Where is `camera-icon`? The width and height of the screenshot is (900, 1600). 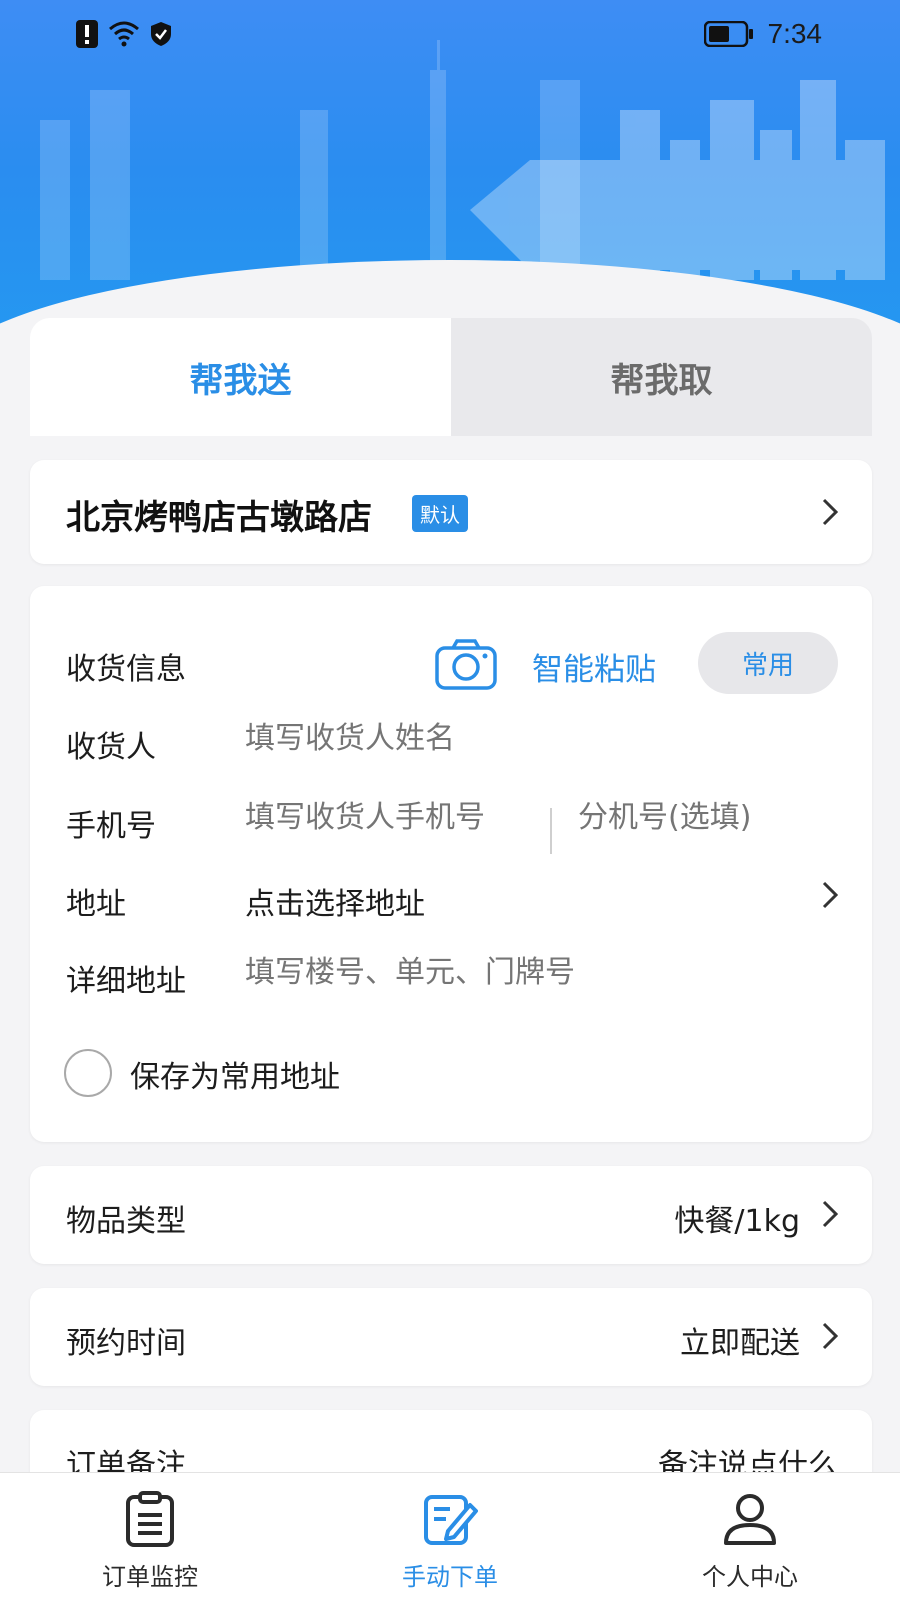 camera-icon is located at coordinates (466, 664).